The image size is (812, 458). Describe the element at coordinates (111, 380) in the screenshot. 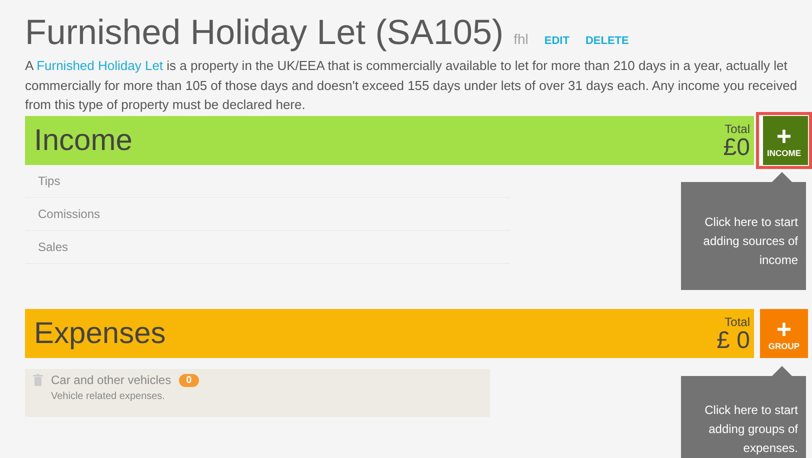

I see `group-name: Car and other vehicles` at that location.